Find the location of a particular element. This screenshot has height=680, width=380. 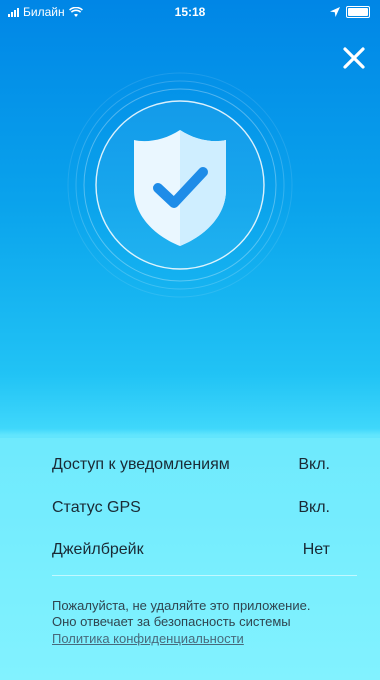

status-row-notifications: Доступ к уведомлениям Вкл. is located at coordinates (191, 465).